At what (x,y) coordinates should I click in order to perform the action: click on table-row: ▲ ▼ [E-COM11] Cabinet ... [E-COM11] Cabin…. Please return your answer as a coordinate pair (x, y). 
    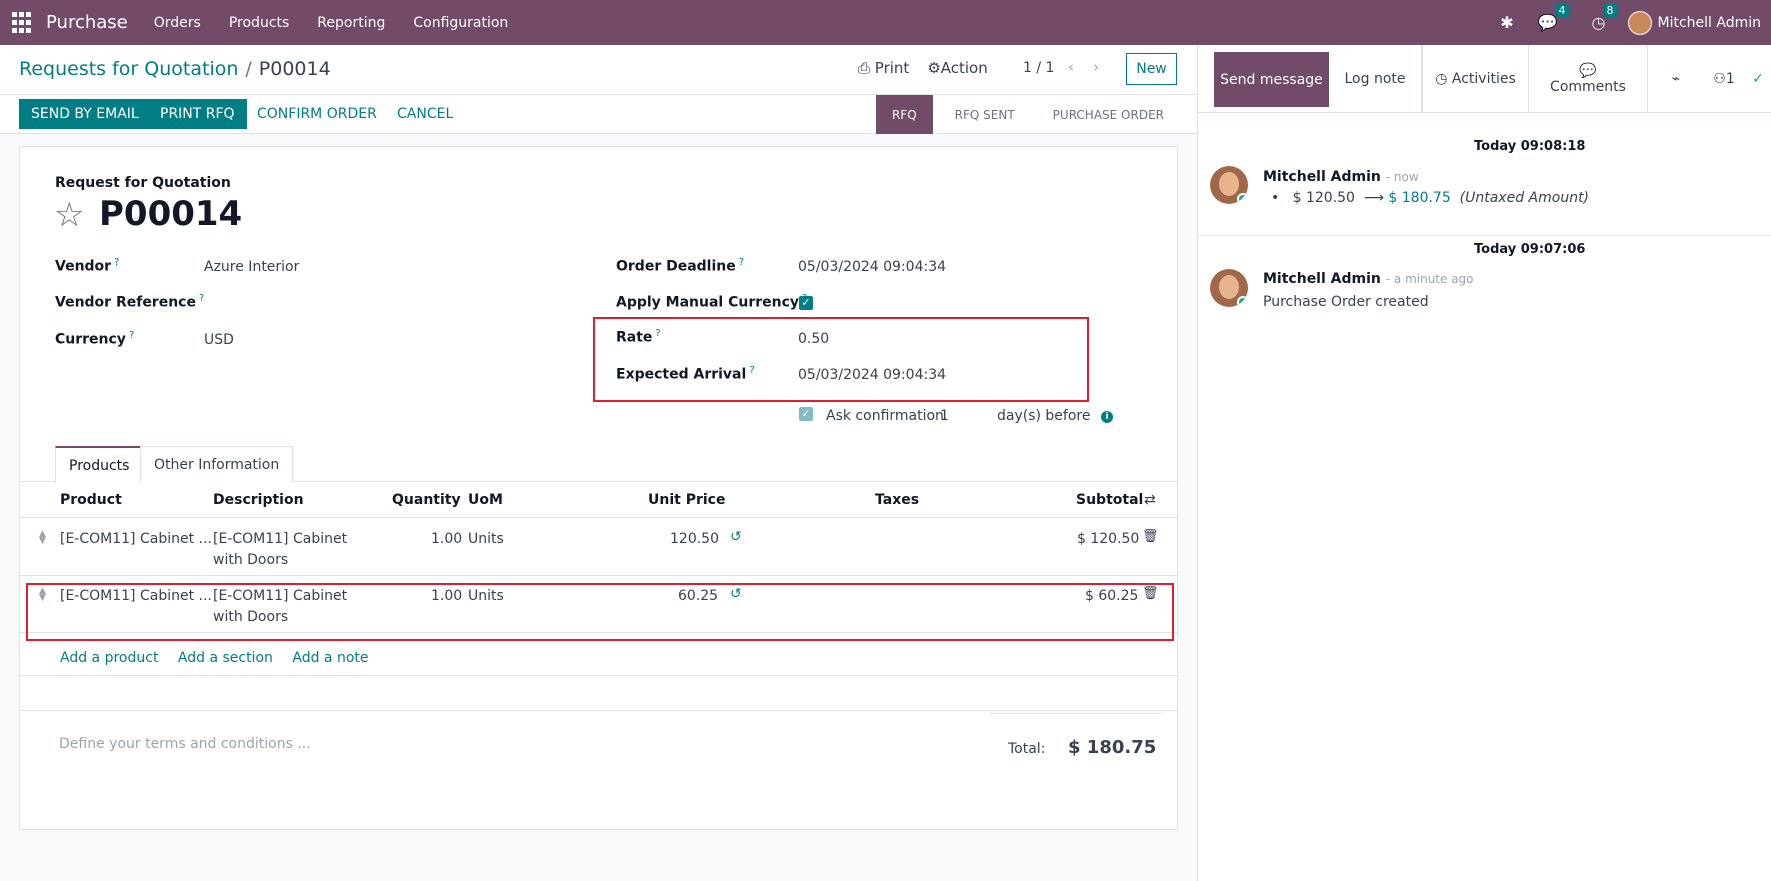
    Looking at the image, I should click on (598, 547).